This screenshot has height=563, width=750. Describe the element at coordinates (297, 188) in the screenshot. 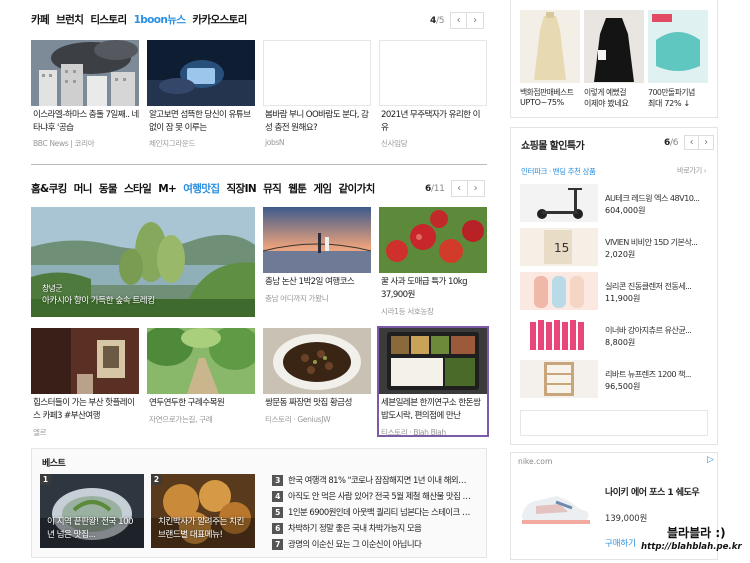

I see `tab-webtoon: 웹툰` at that location.